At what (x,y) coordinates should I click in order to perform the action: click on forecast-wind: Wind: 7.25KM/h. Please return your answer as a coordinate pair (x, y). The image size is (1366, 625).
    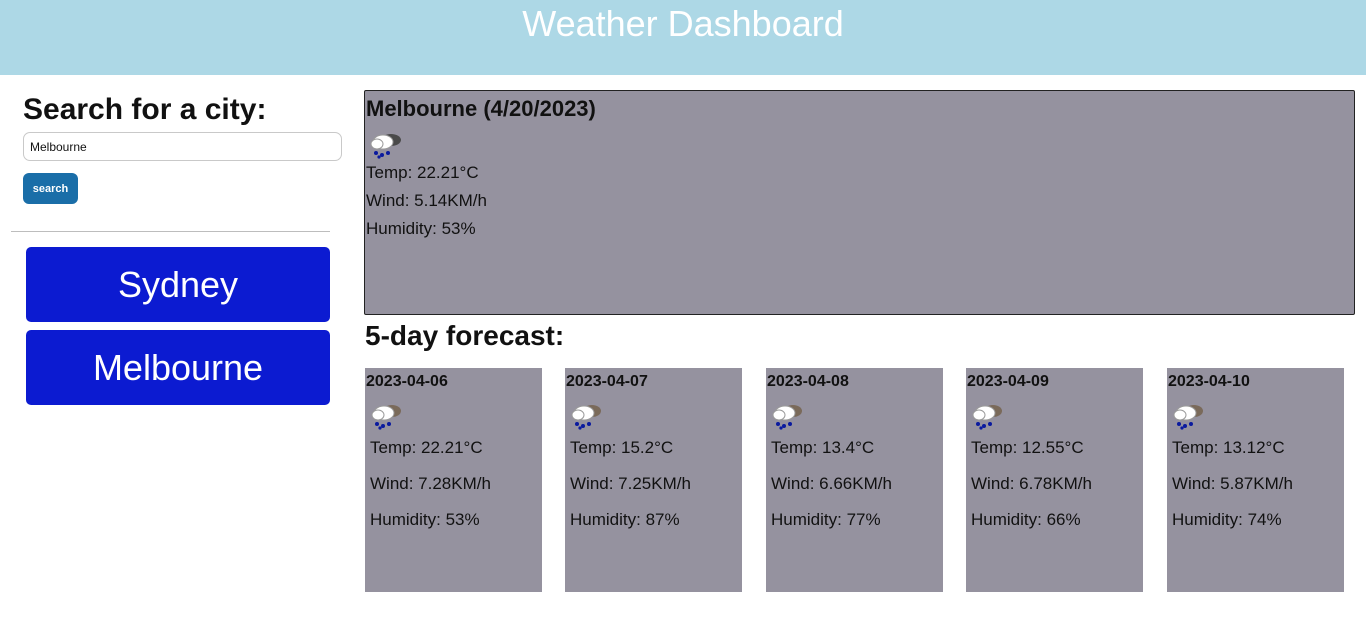
    Looking at the image, I should click on (630, 483).